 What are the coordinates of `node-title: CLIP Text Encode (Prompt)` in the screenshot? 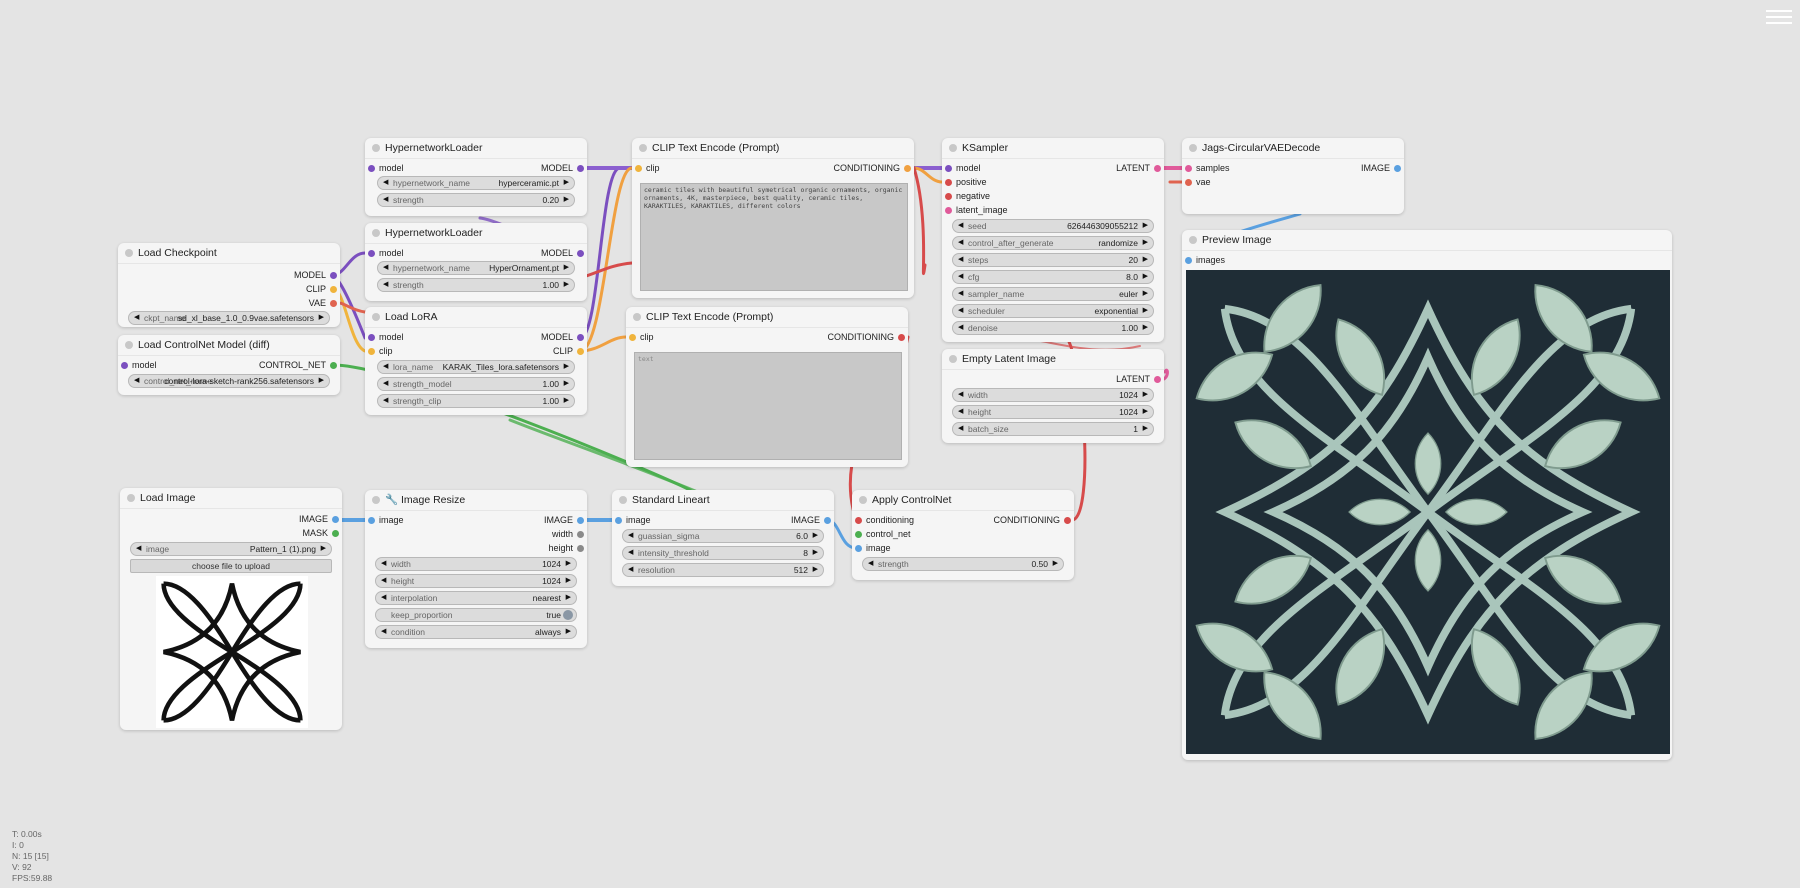 It's located at (773, 148).